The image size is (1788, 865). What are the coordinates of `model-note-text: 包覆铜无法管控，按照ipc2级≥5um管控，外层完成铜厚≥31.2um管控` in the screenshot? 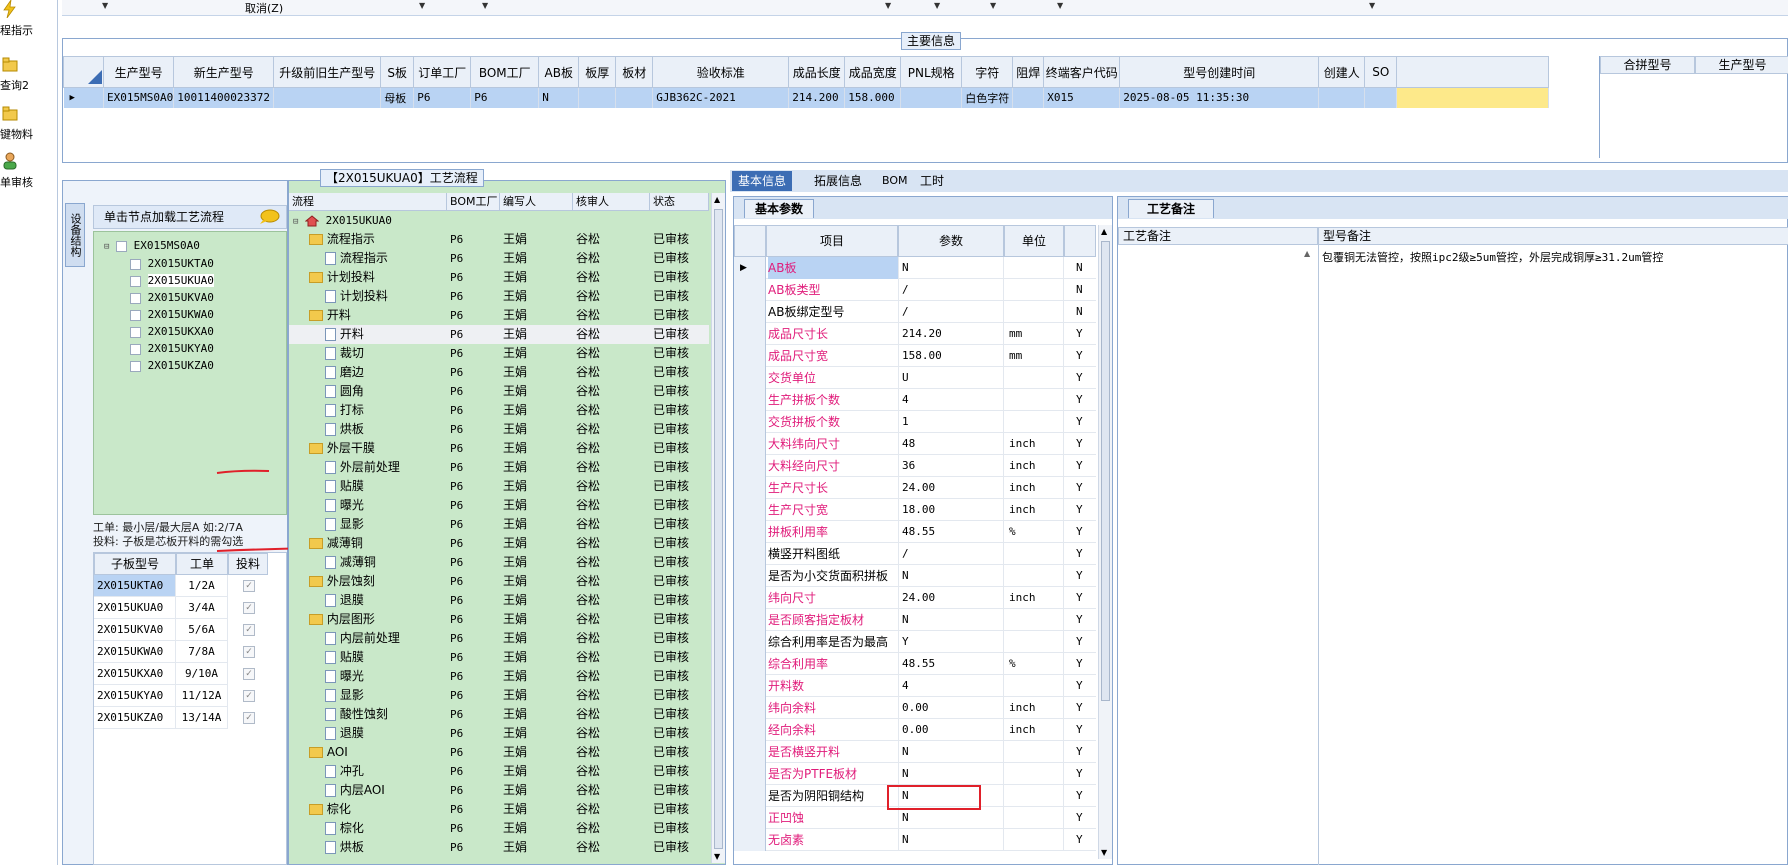 It's located at (1554, 257).